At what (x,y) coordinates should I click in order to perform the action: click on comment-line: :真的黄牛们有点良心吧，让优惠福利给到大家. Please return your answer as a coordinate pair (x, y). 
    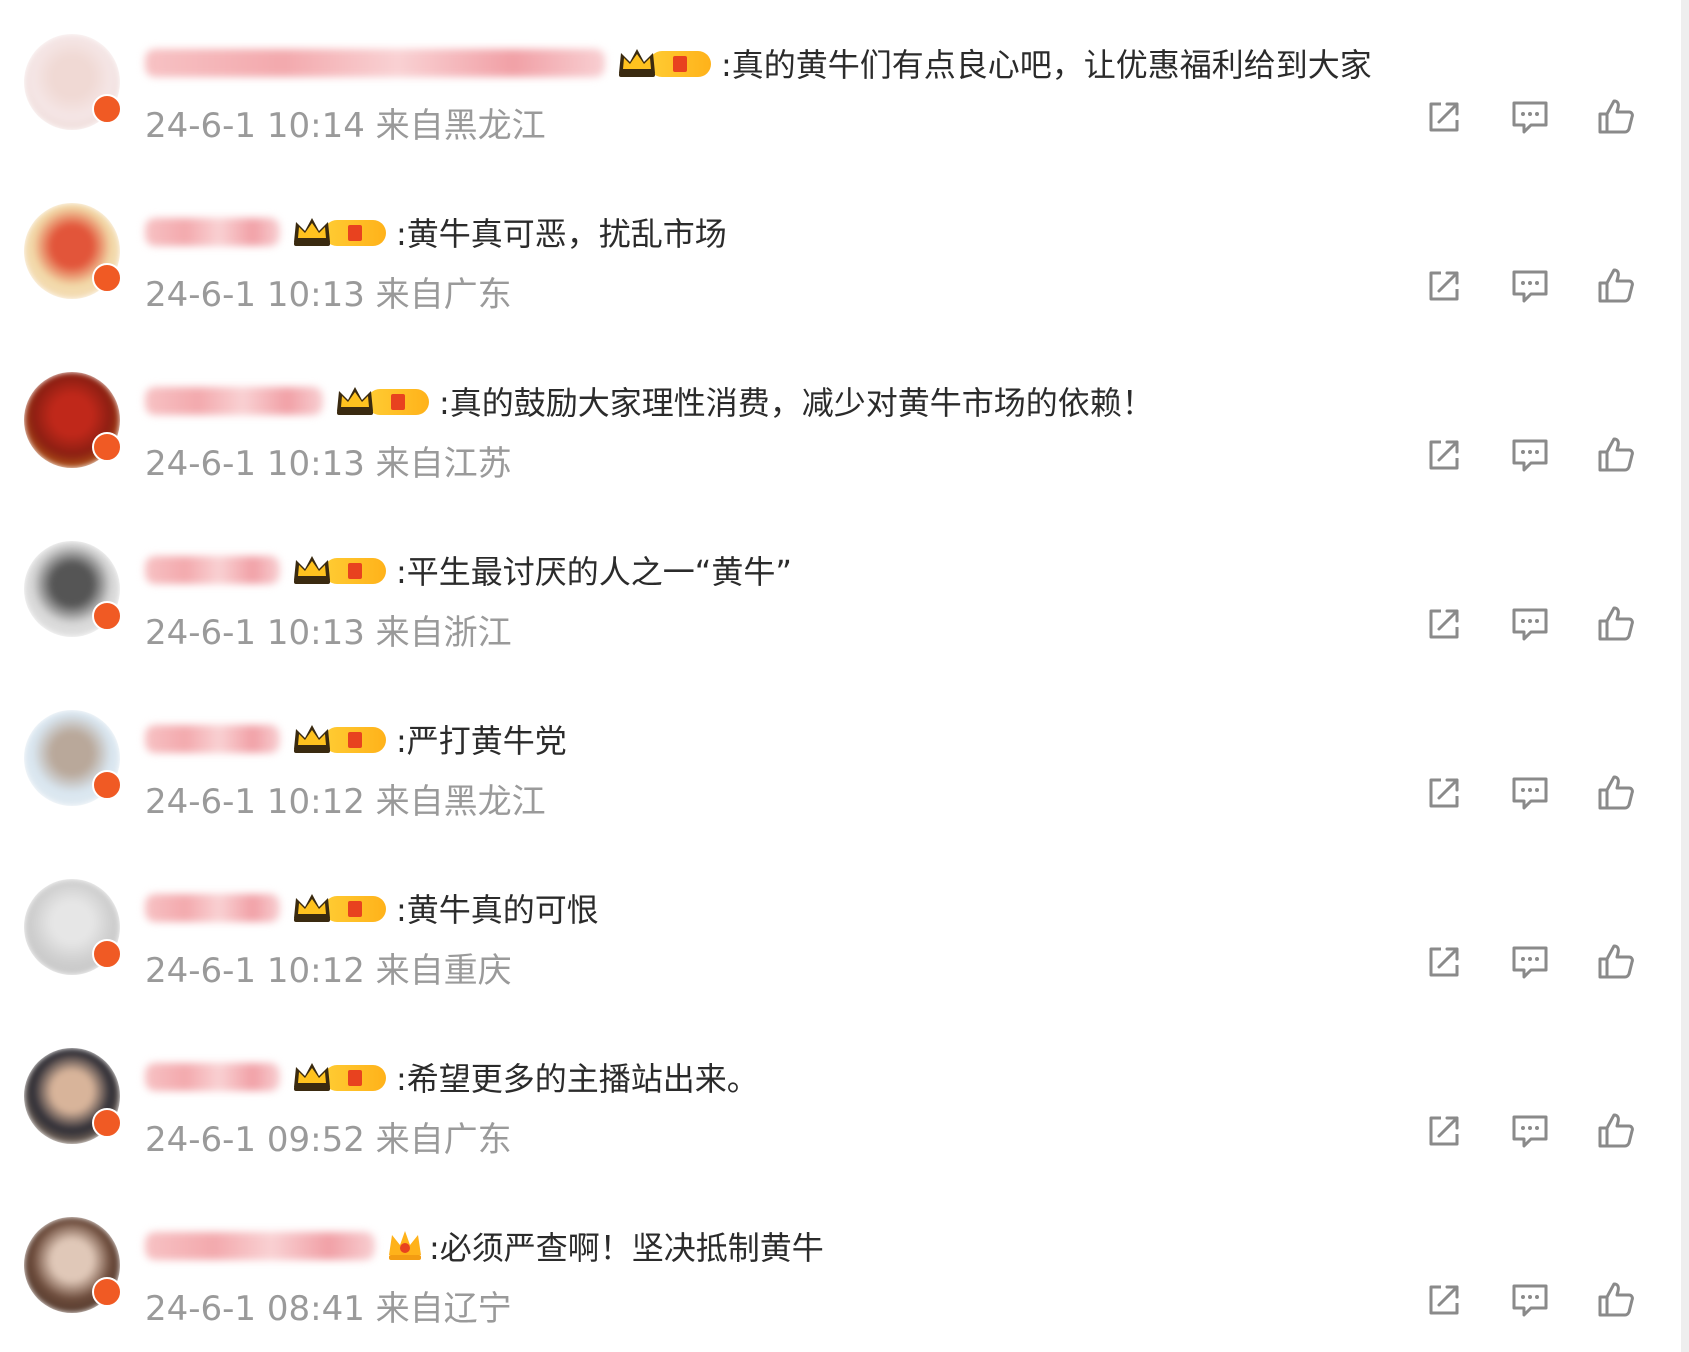
    Looking at the image, I should click on (758, 63).